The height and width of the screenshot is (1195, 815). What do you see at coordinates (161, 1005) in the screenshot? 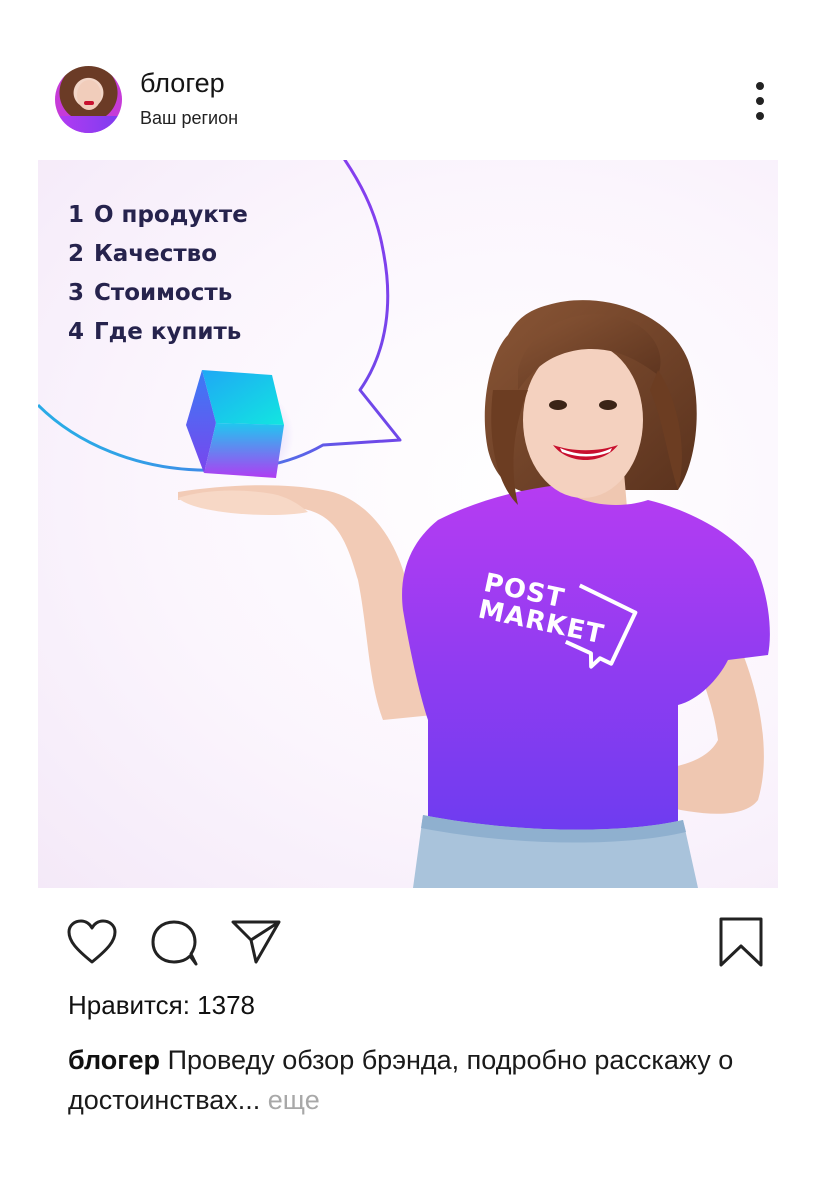
I see `likes-count: Нравится: 1378` at bounding box center [161, 1005].